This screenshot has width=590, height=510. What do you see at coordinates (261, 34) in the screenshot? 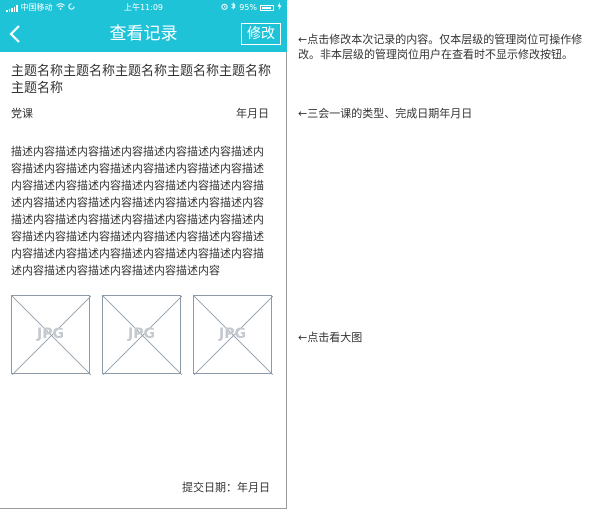
I see `edit-button: 修改` at bounding box center [261, 34].